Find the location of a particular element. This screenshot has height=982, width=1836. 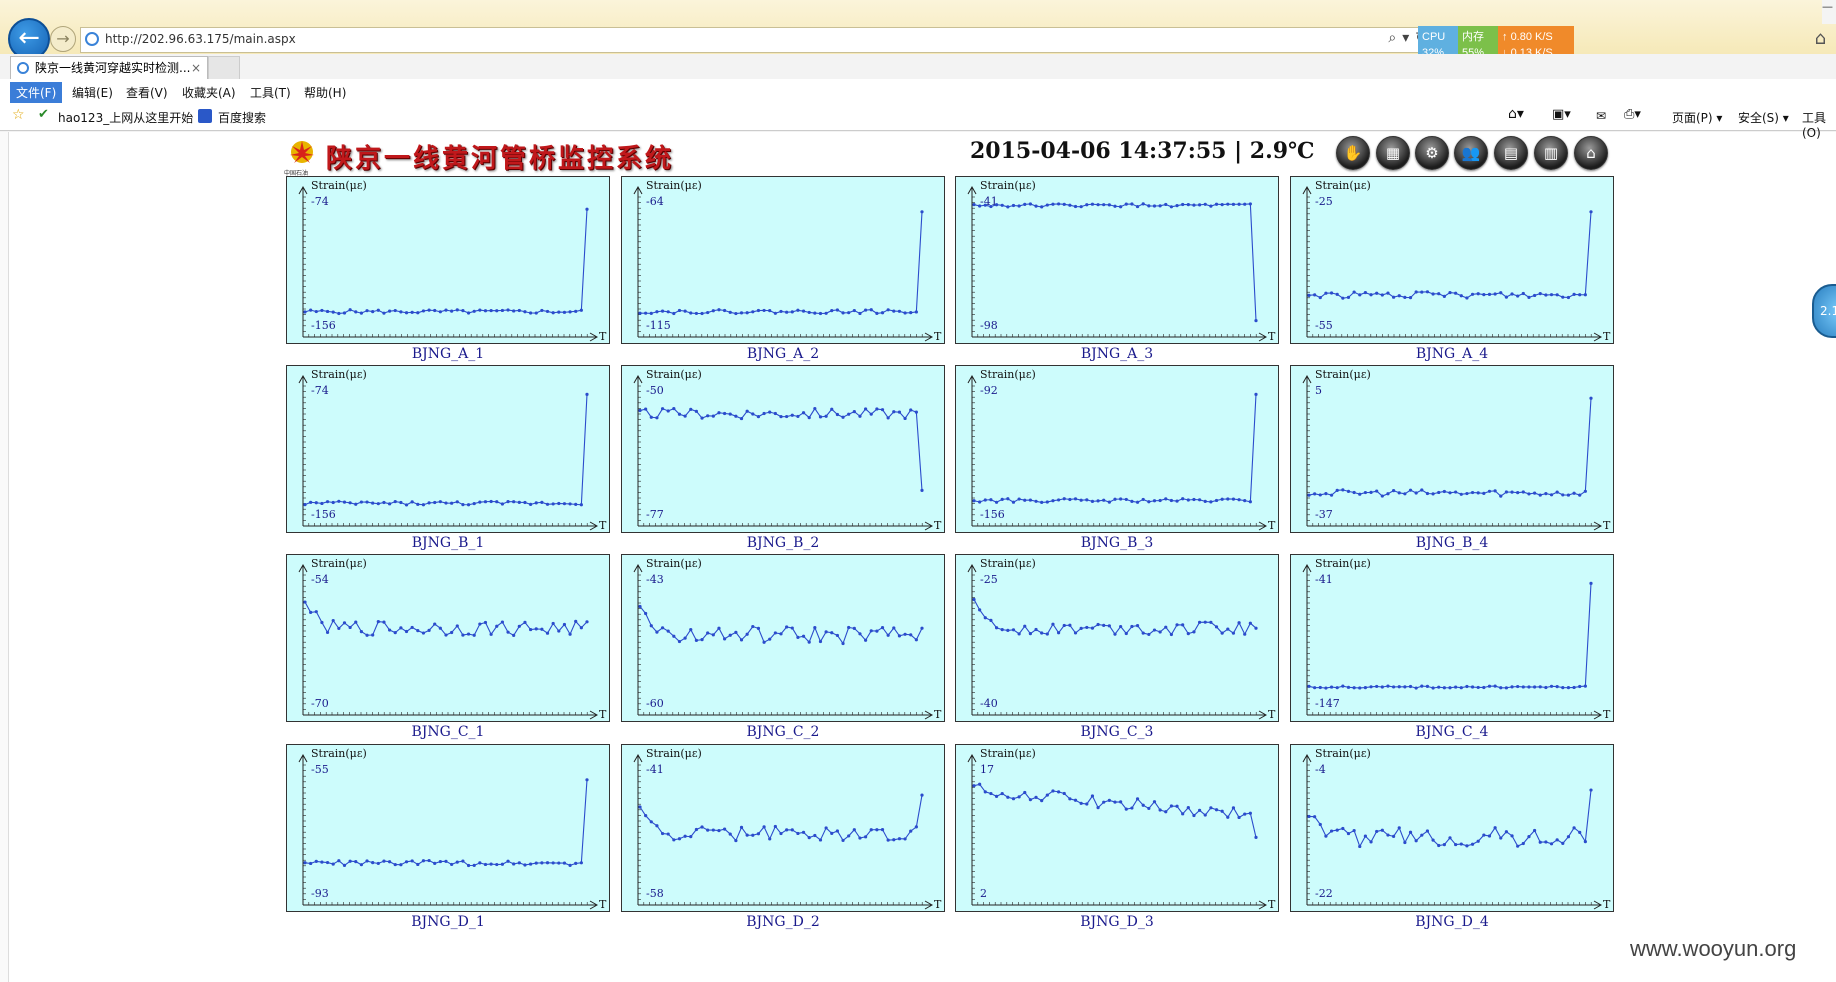

fav-hao123: hao123_上网从这里开始 is located at coordinates (125, 117).